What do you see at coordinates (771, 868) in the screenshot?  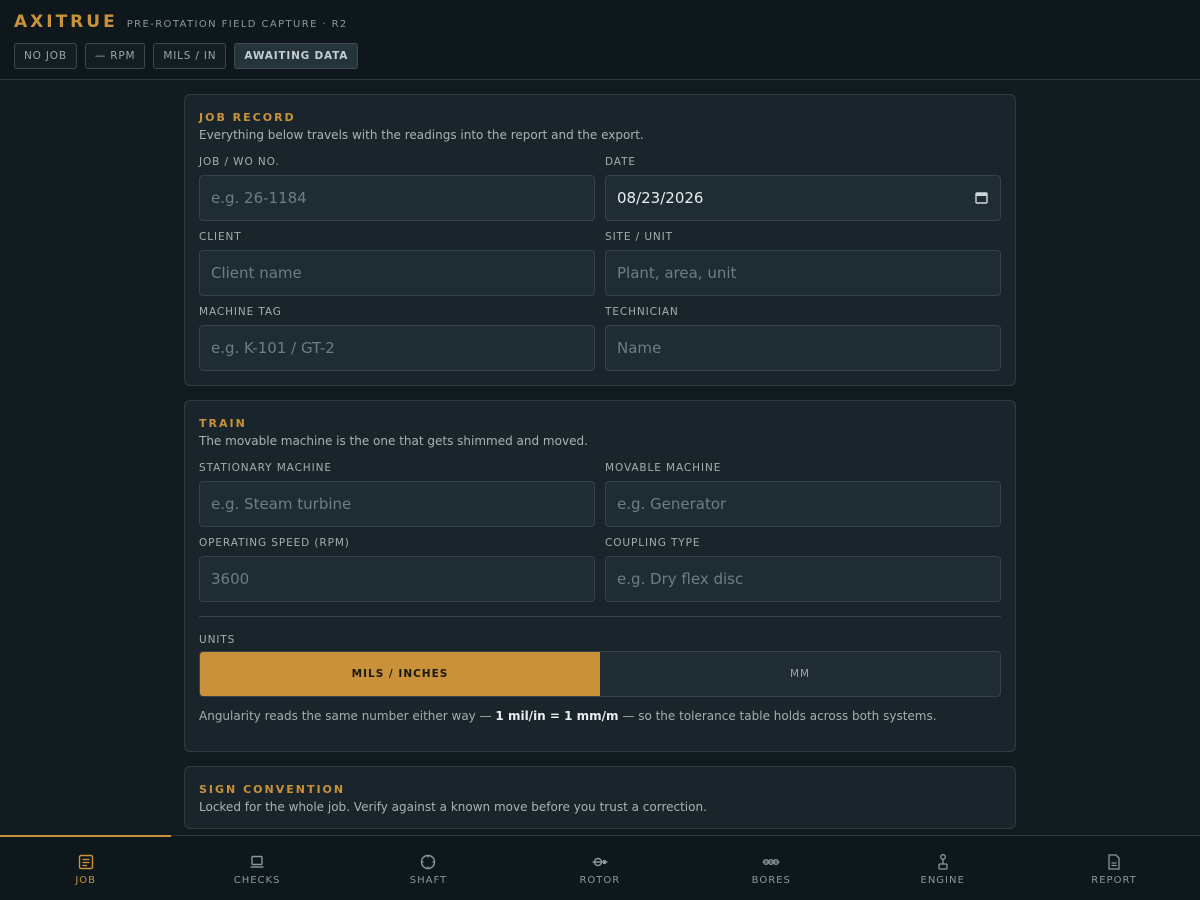 I see `nav-item-bores: BORES` at bounding box center [771, 868].